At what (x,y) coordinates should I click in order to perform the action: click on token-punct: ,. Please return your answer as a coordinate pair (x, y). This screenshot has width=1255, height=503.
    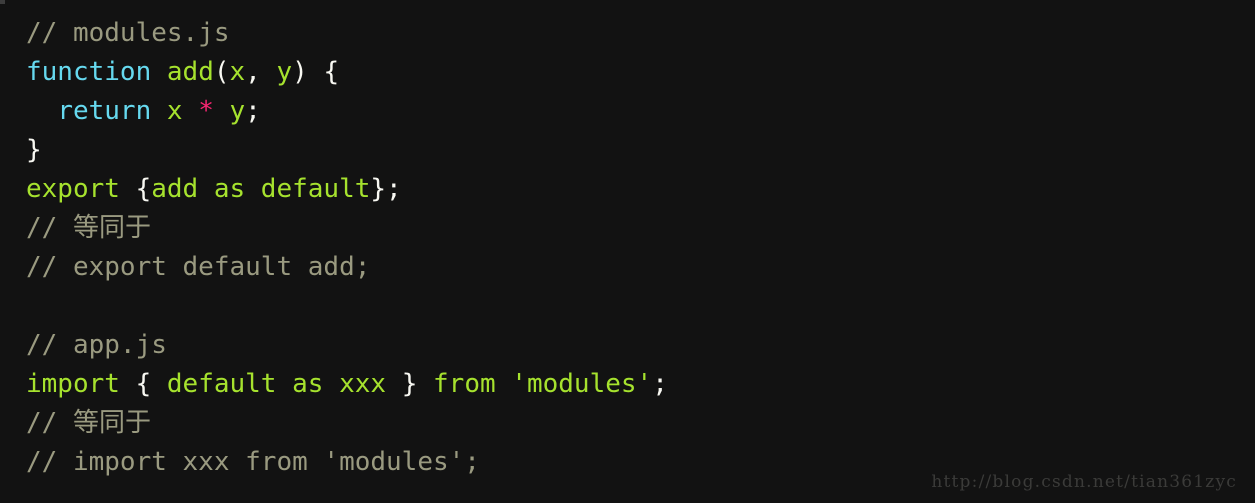
    Looking at the image, I should click on (261, 72).